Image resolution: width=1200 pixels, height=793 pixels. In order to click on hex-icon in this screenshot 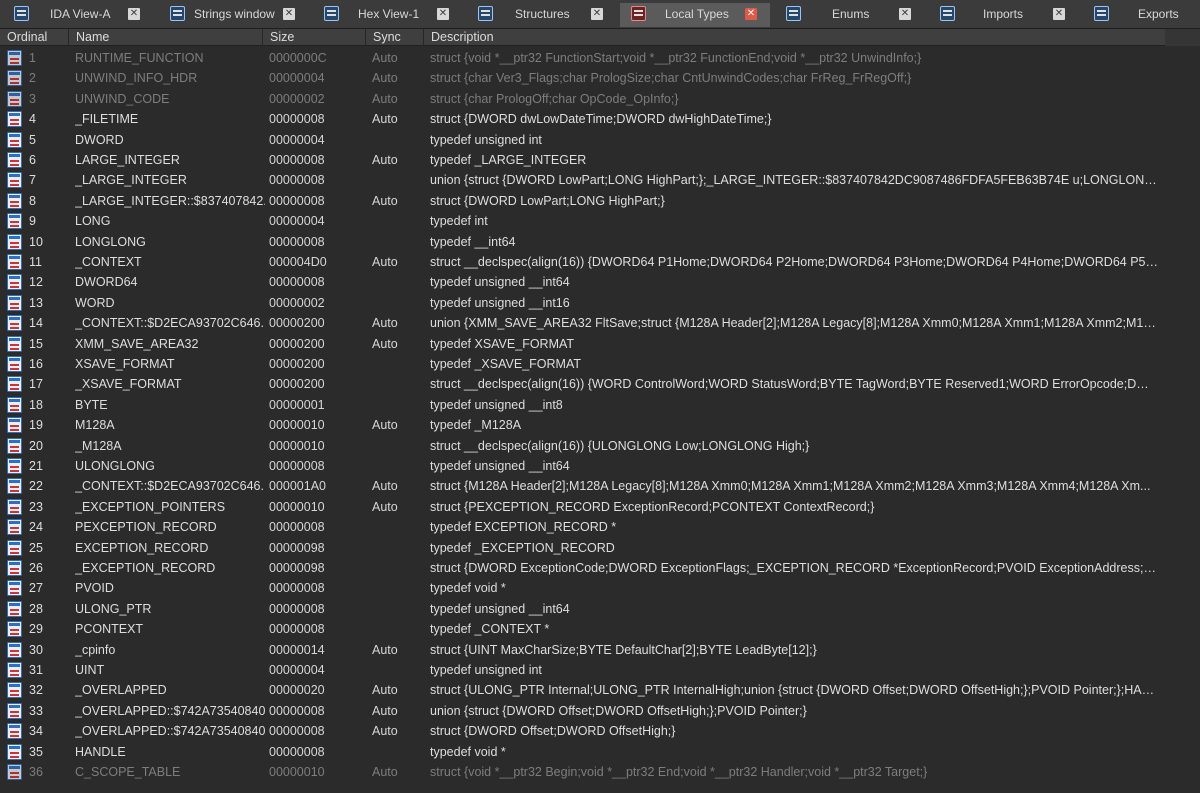, I will do `click(331, 13)`.